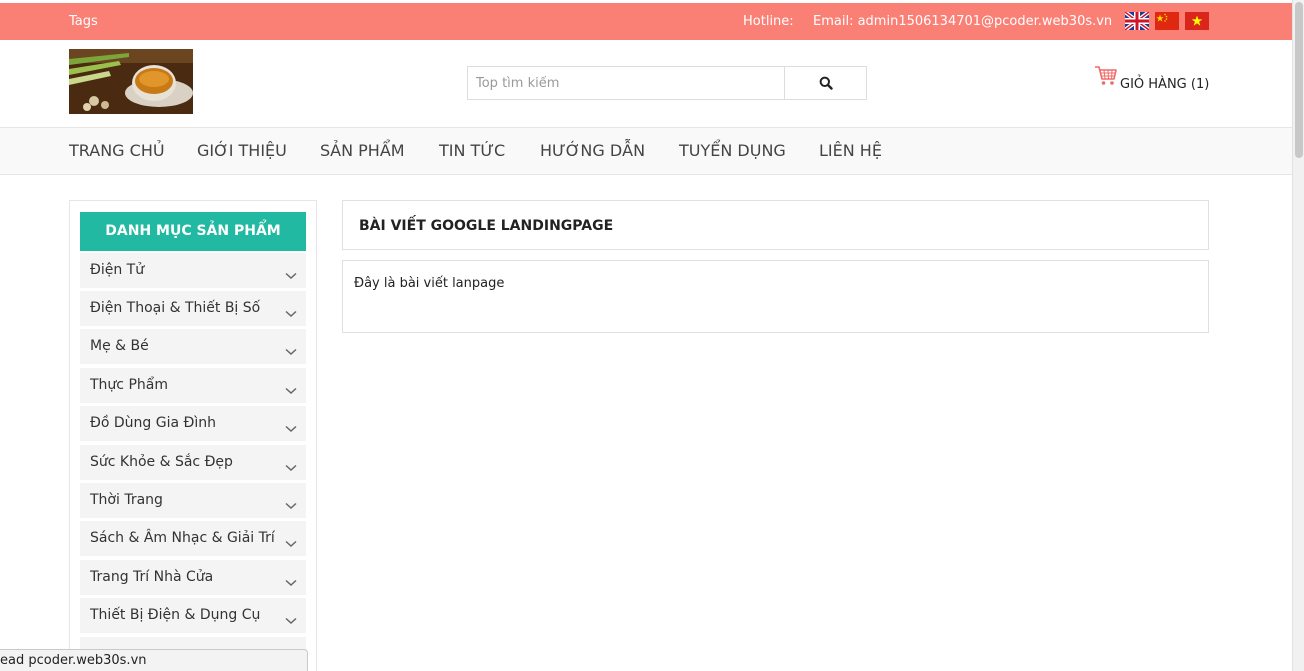 The width and height of the screenshot is (1304, 671). I want to click on category-item: Sách & Âm Nhạc & Giải Trí, so click(193, 538).